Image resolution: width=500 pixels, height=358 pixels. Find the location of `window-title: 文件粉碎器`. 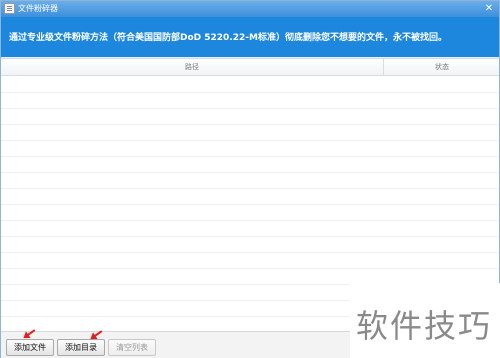

window-title: 文件粉碎器 is located at coordinates (38, 8).